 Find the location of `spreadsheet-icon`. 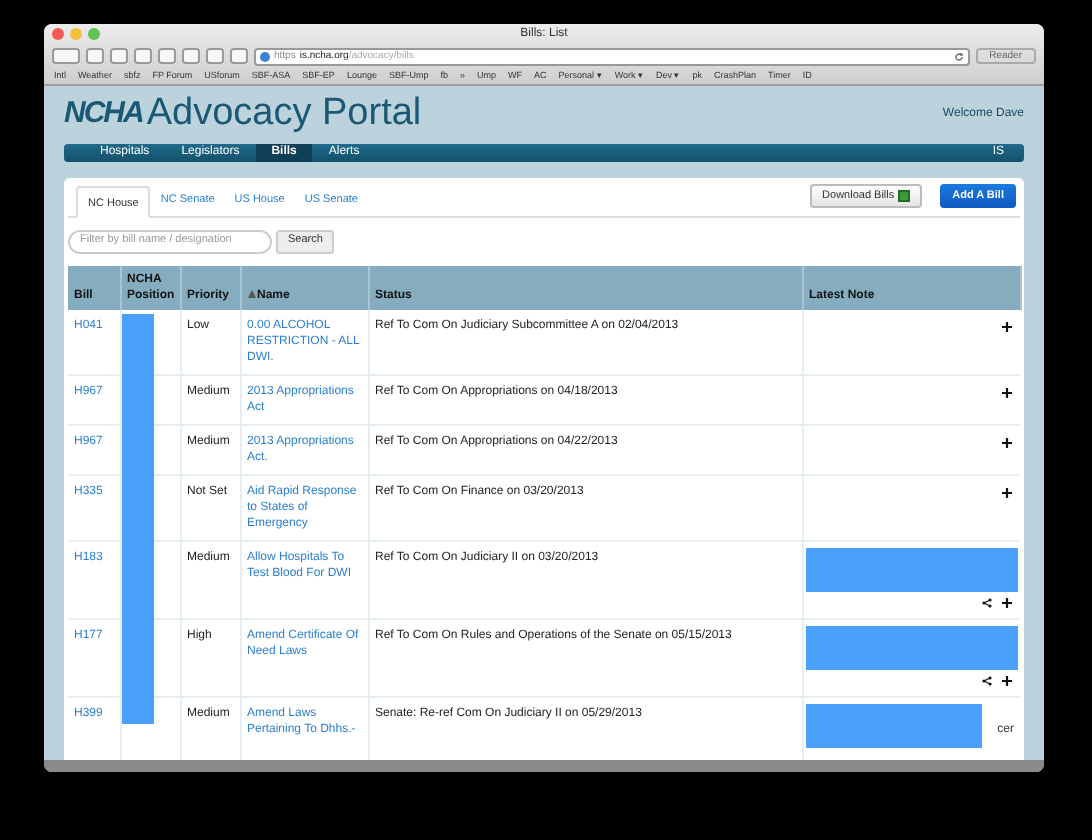

spreadsheet-icon is located at coordinates (904, 196).